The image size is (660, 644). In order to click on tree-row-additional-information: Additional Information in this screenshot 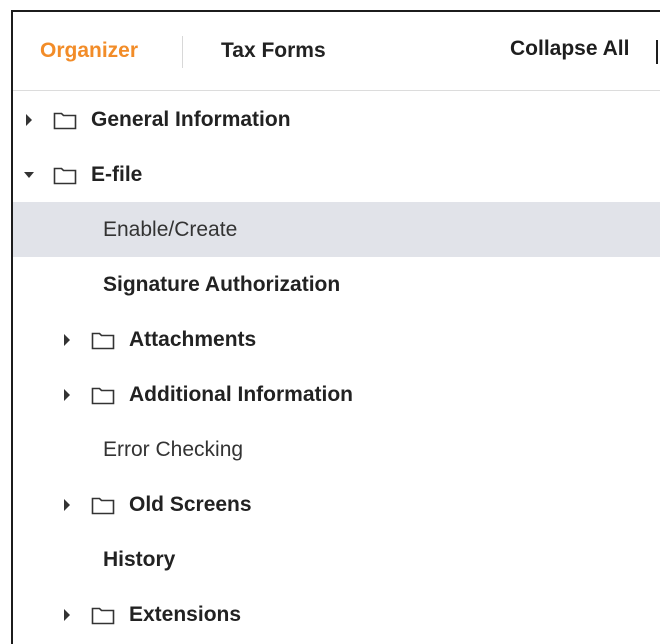, I will do `click(336, 394)`.